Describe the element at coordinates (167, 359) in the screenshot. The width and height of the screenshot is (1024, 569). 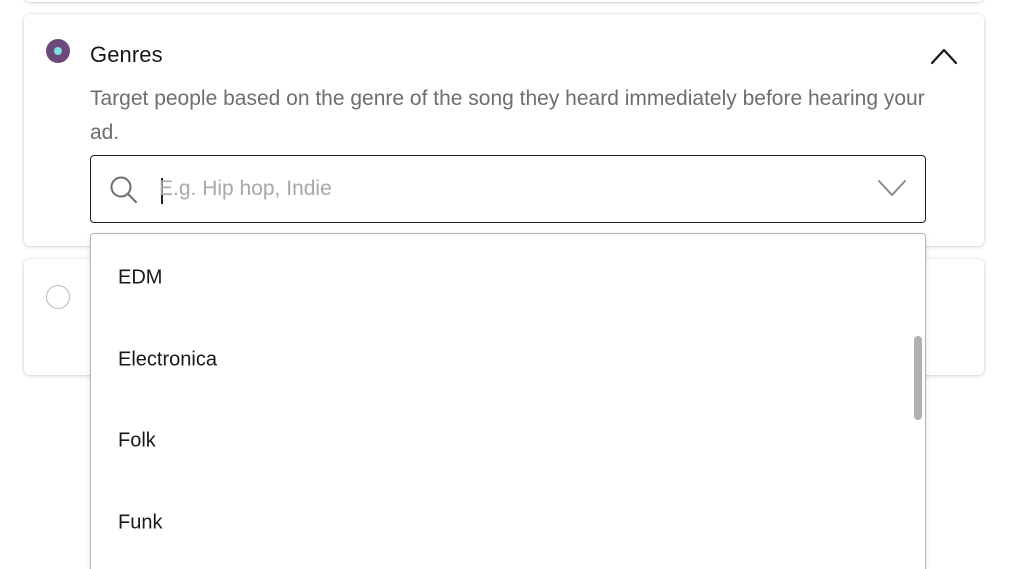
I see `option-label: Electronica` at that location.